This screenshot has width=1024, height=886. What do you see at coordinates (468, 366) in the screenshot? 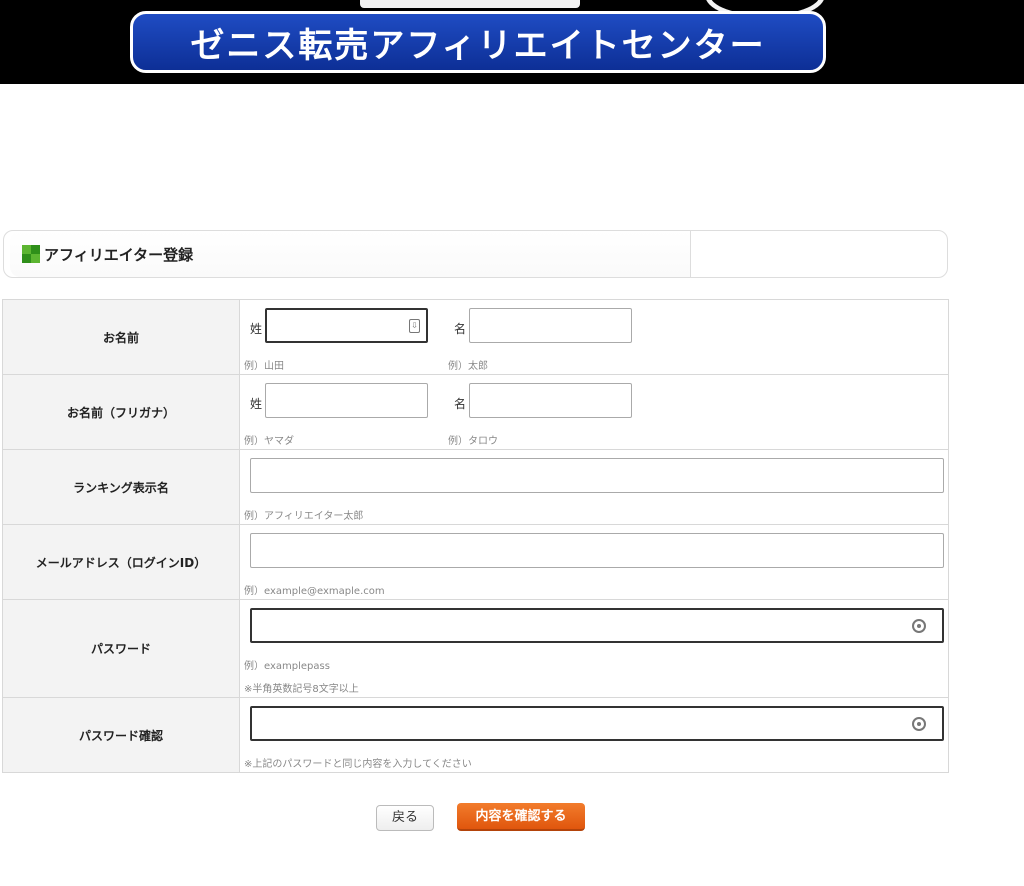
I see `first-name-example: 例）太郎` at bounding box center [468, 366].